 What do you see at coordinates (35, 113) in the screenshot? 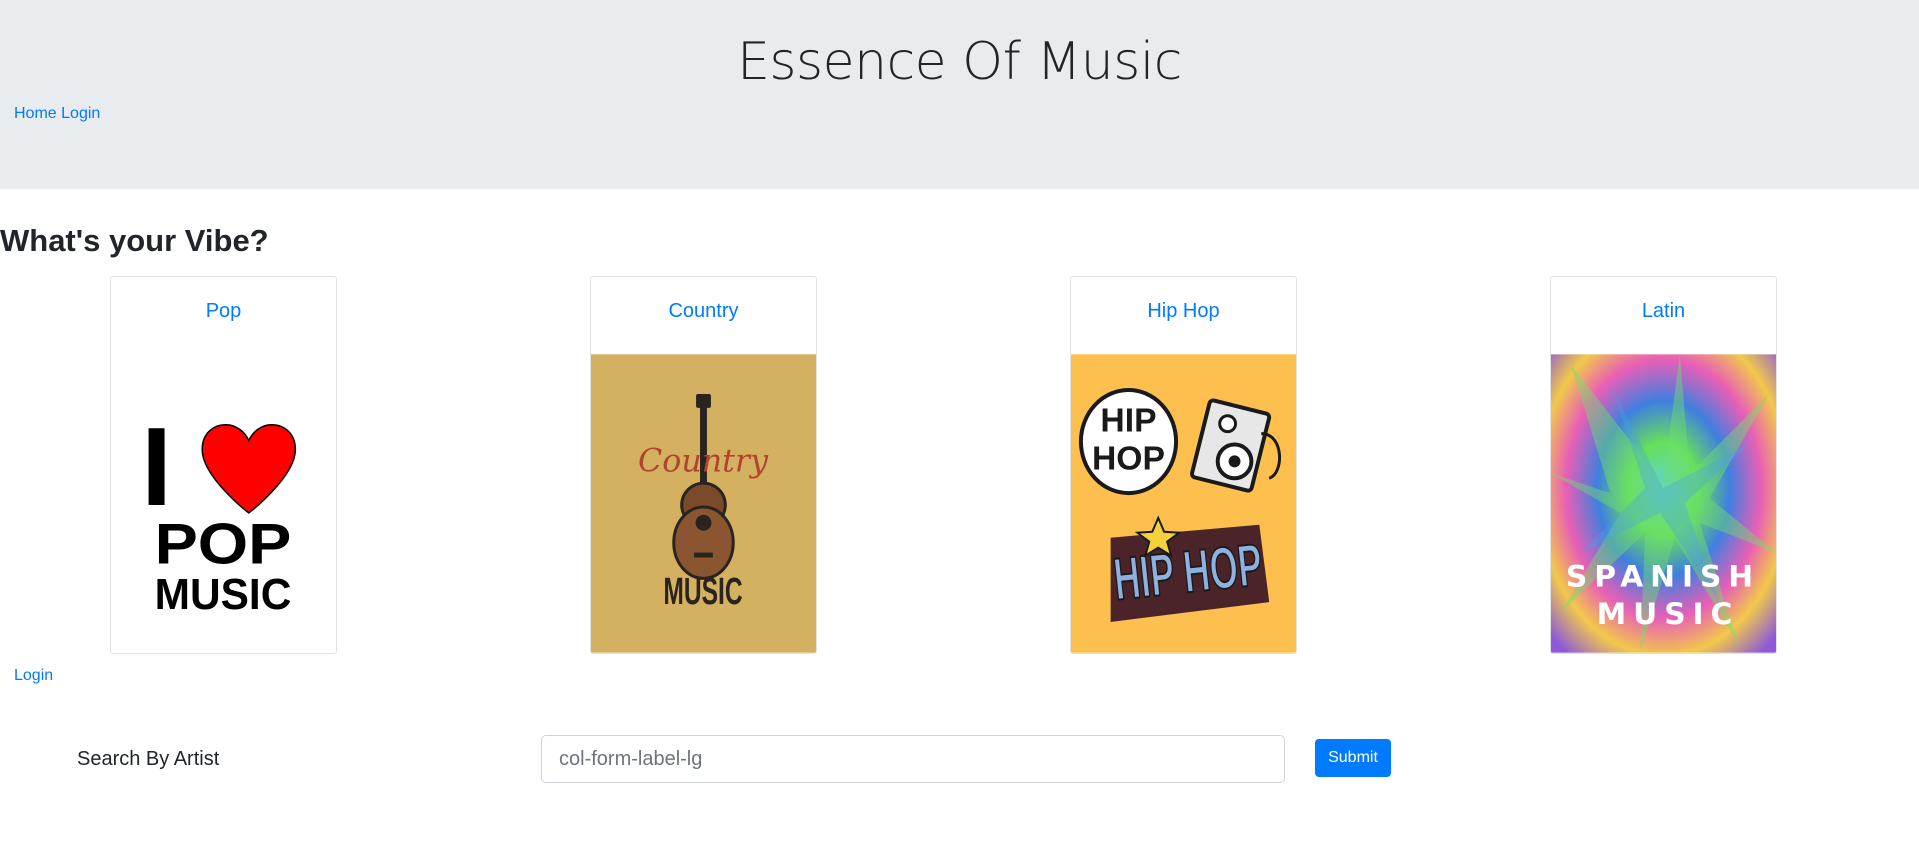
I see `nav-home-link: Home` at bounding box center [35, 113].